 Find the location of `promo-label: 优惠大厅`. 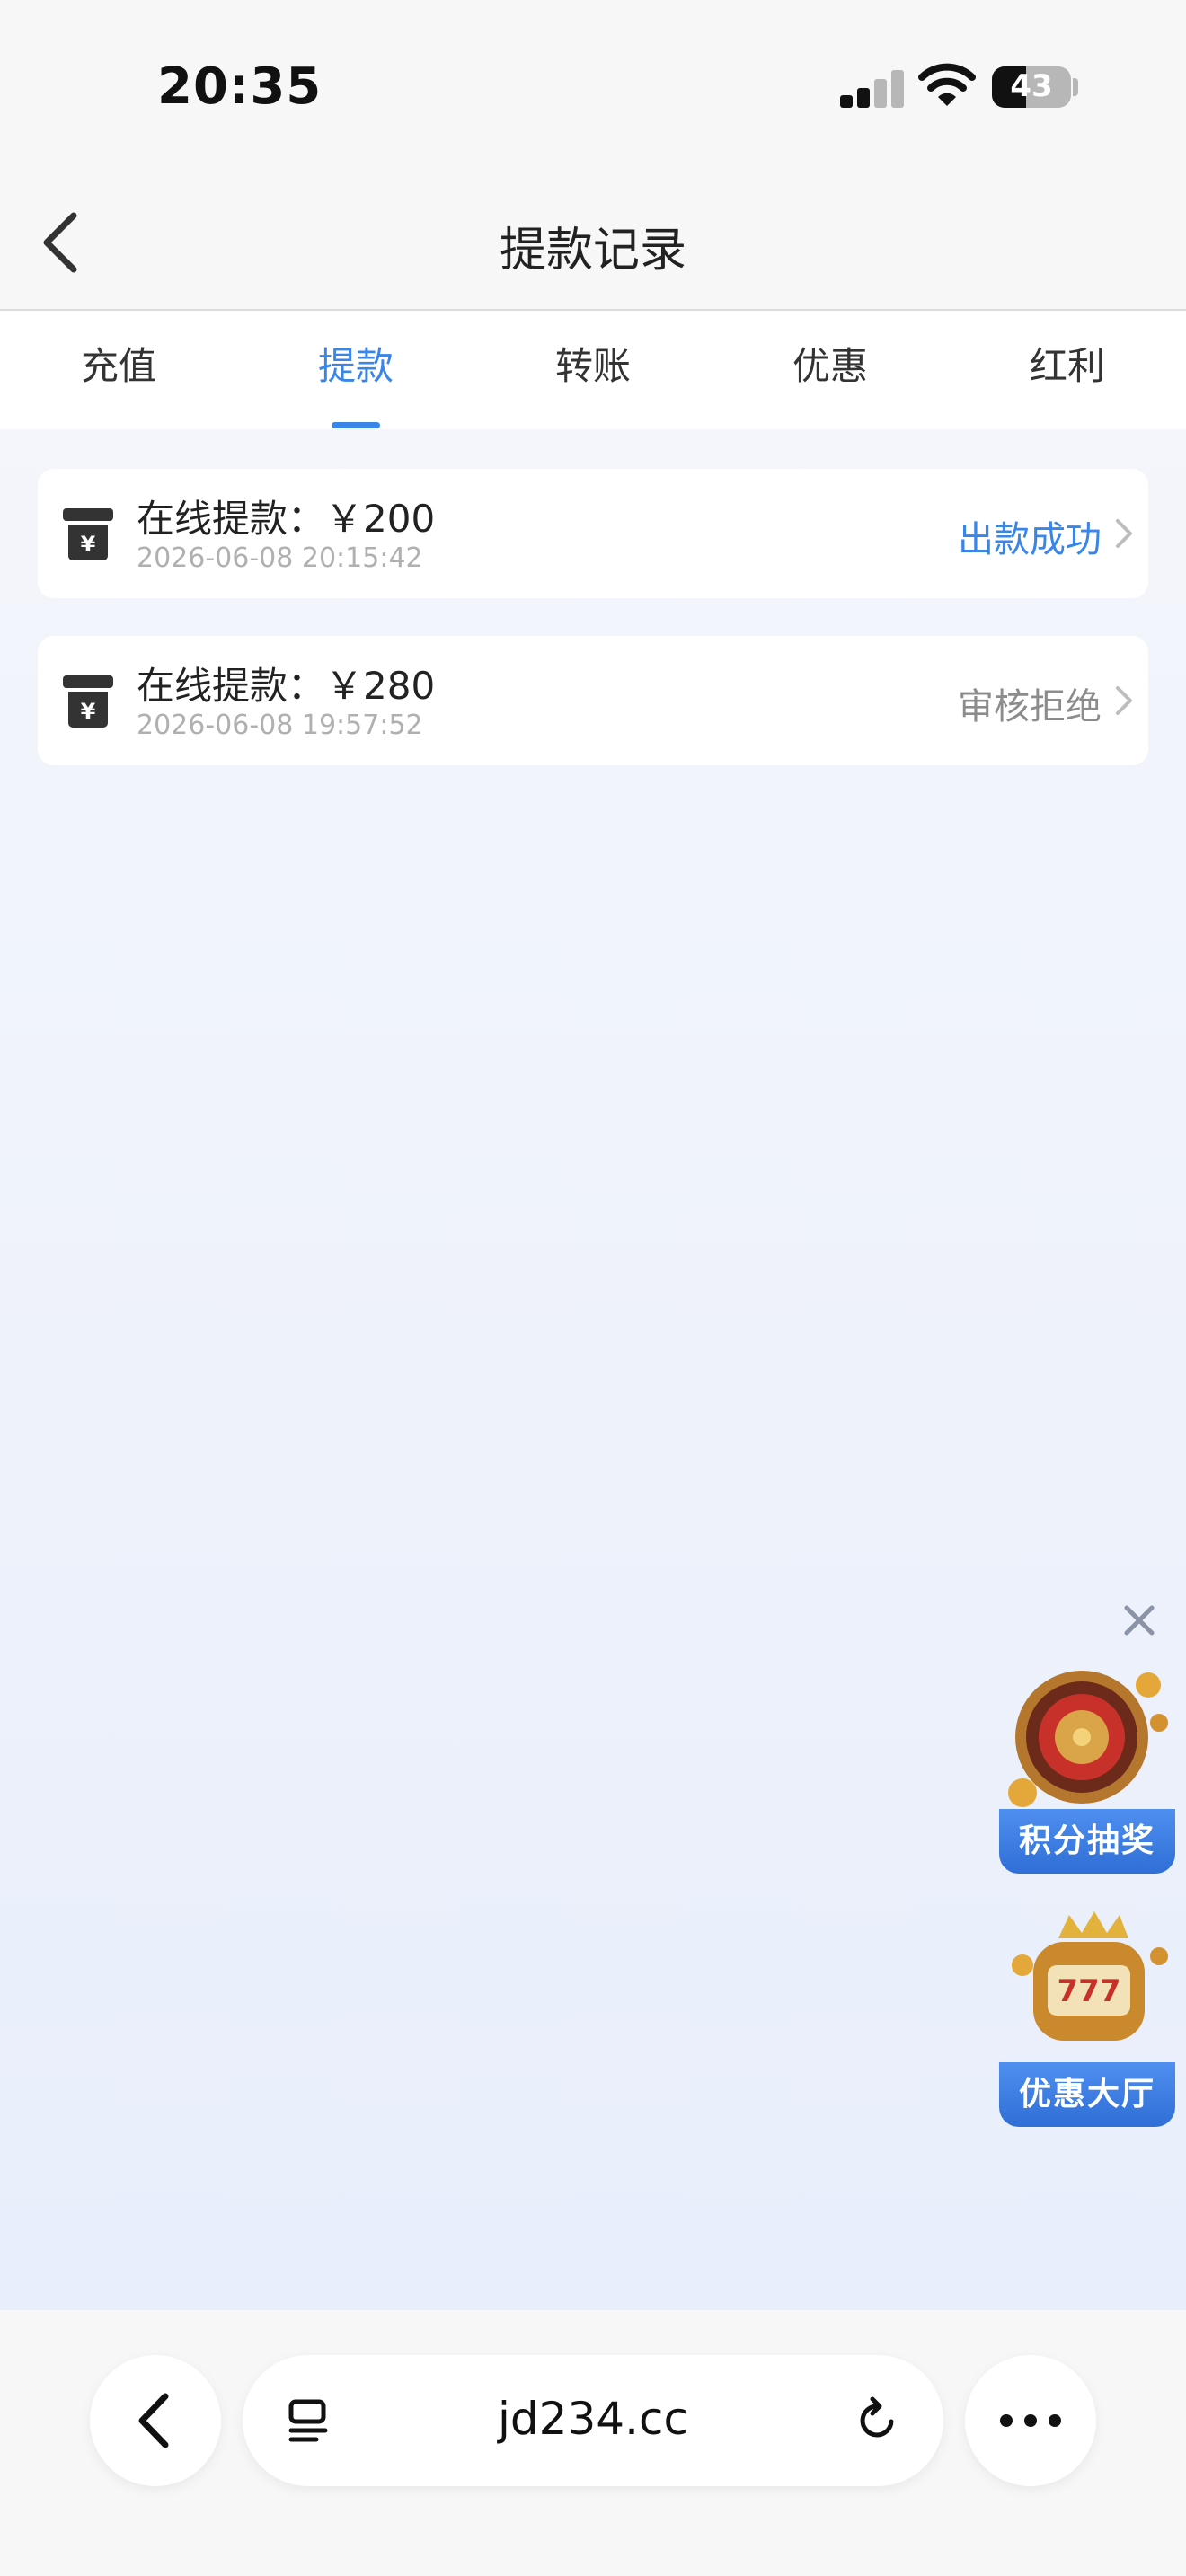

promo-label: 优惠大厅 is located at coordinates (1086, 2094).